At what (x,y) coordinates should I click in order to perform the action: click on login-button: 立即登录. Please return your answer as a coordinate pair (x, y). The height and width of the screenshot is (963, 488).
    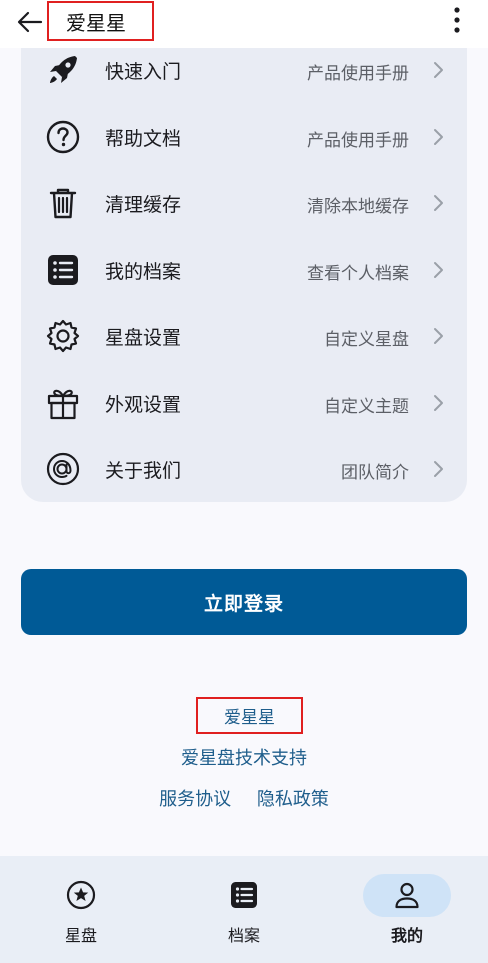
    Looking at the image, I should click on (244, 602).